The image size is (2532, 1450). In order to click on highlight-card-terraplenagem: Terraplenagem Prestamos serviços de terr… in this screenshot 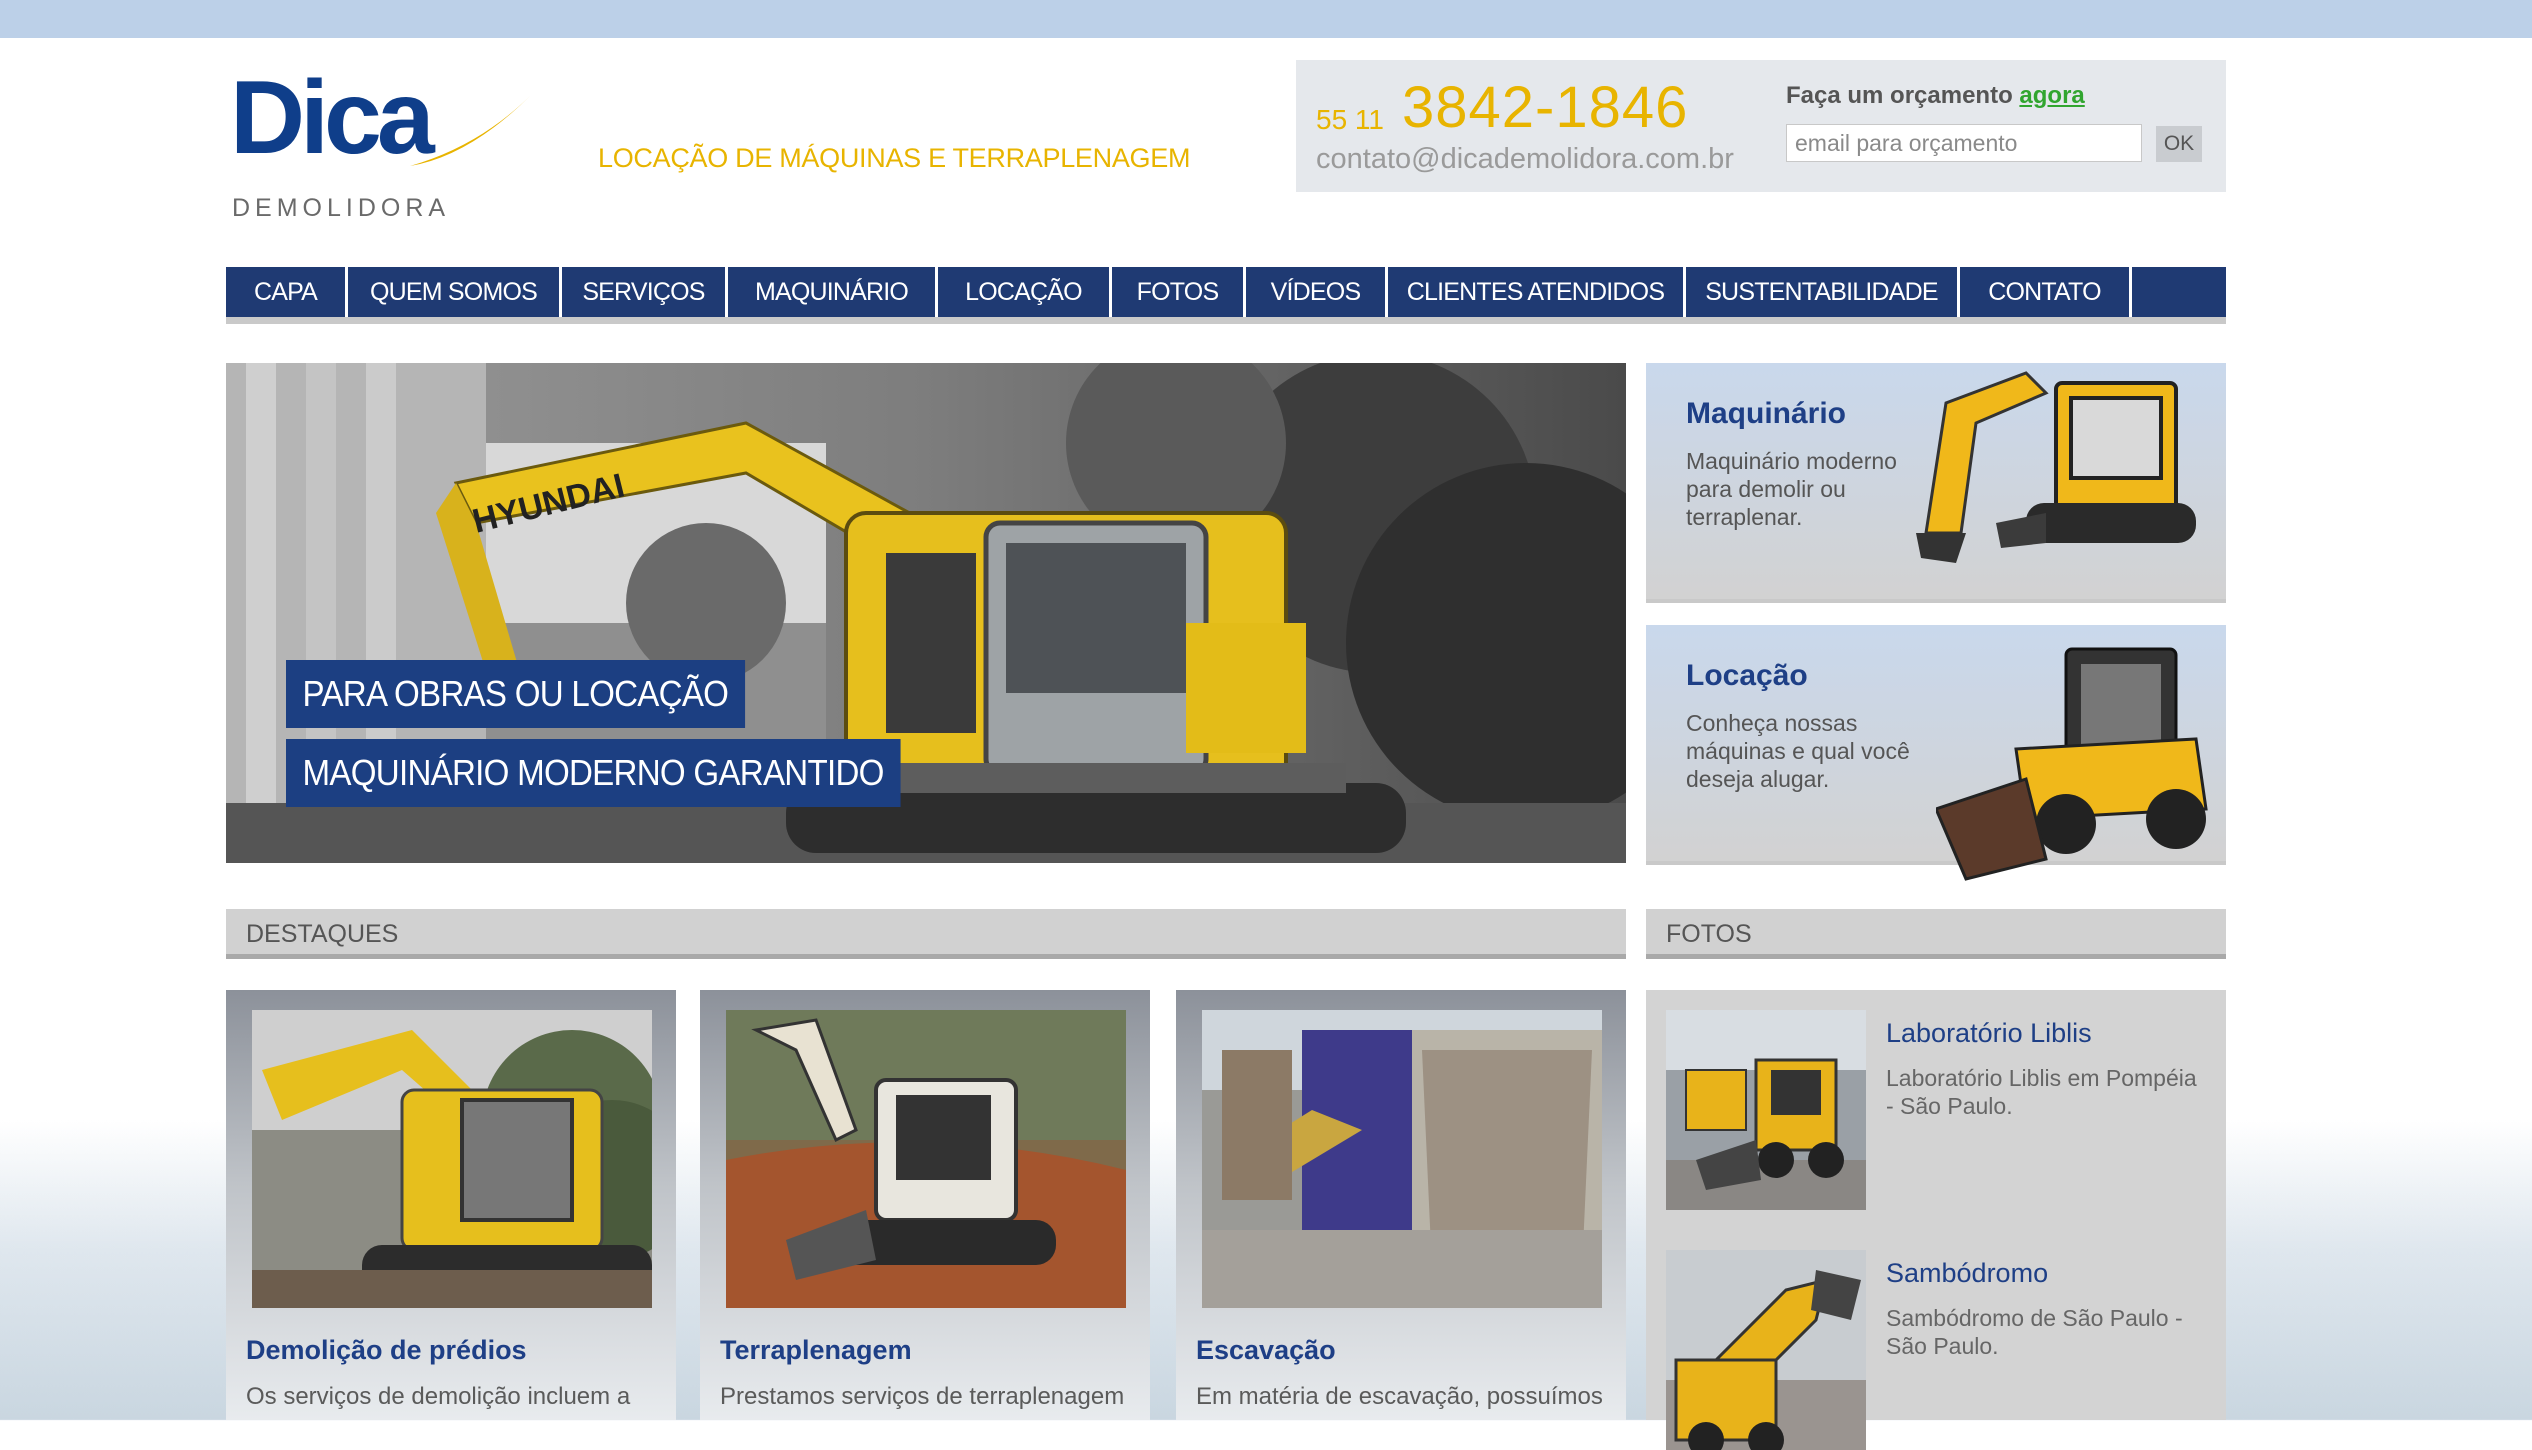, I will do `click(925, 1205)`.